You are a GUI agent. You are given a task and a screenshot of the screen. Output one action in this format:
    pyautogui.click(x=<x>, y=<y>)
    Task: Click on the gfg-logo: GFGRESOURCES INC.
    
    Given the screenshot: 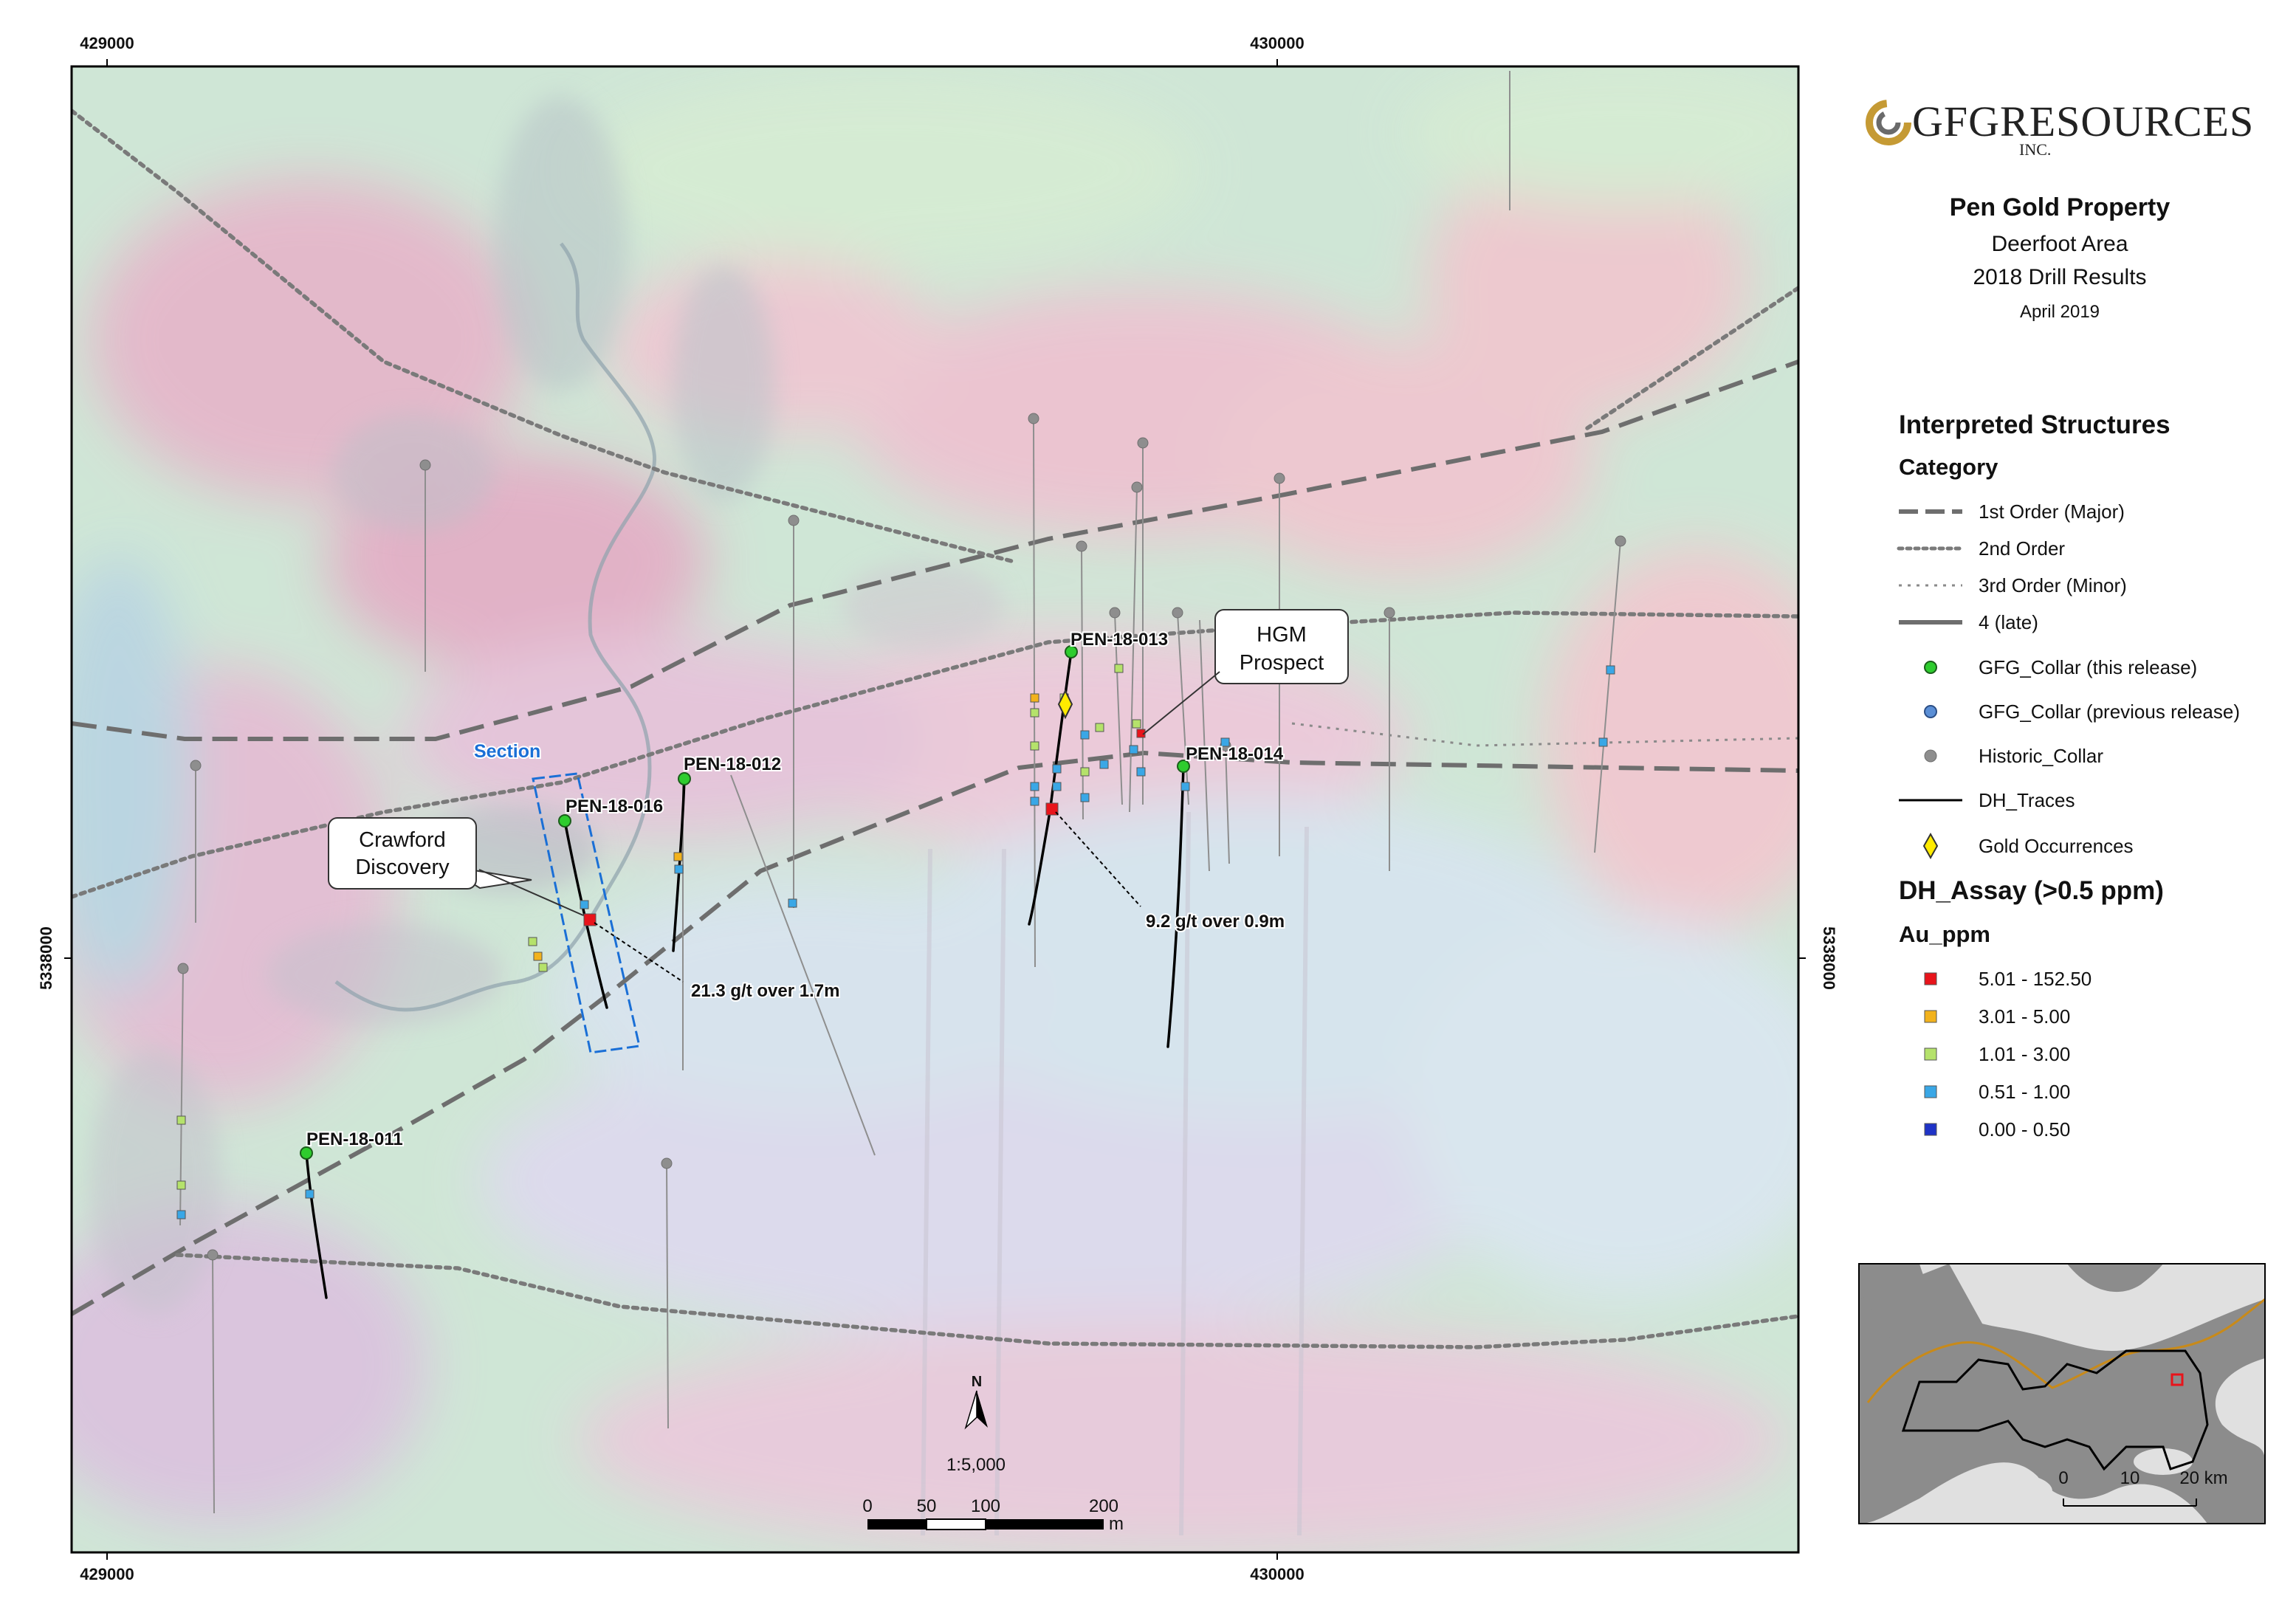 What is the action you would take?
    pyautogui.click(x=2060, y=128)
    